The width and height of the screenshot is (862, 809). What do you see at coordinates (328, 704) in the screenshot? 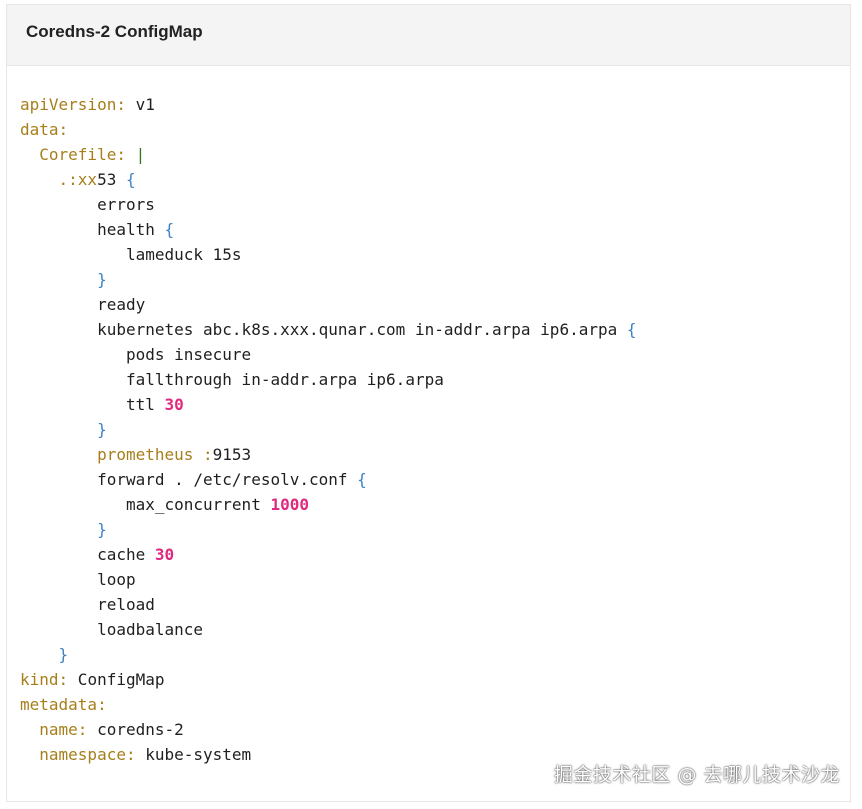
I see `code-line-25: metadata:` at bounding box center [328, 704].